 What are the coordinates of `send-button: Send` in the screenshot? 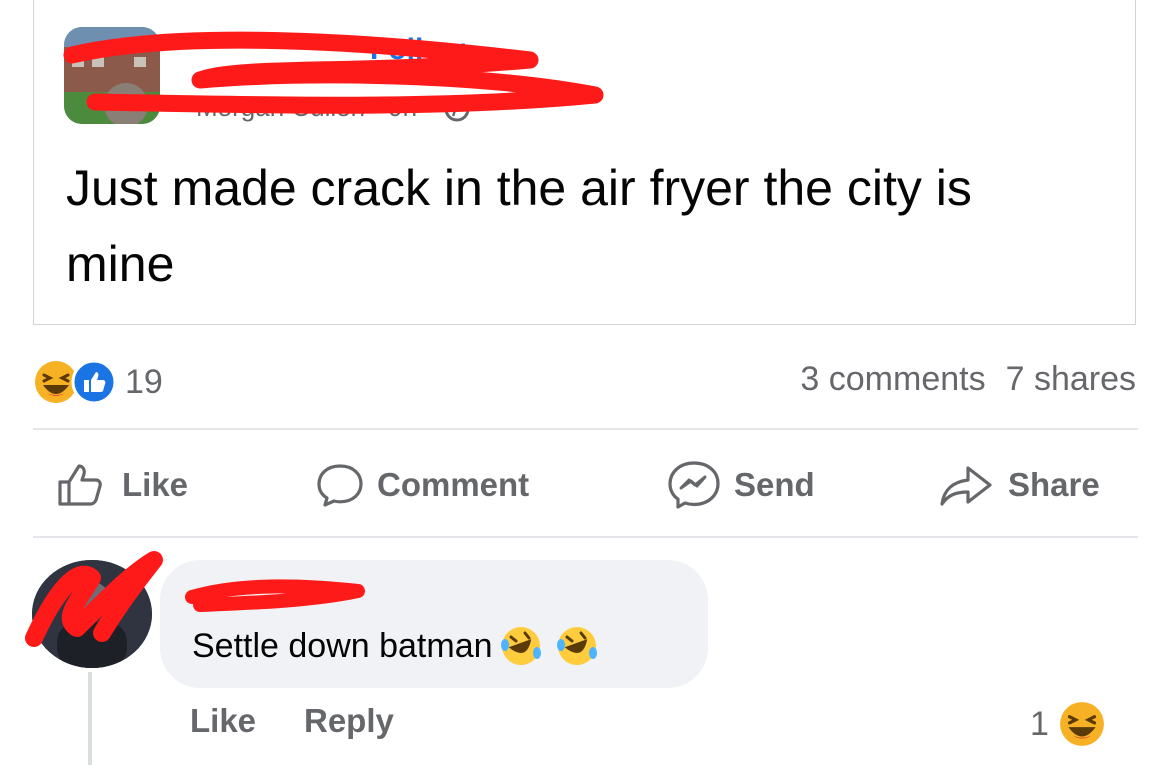 It's located at (740, 485).